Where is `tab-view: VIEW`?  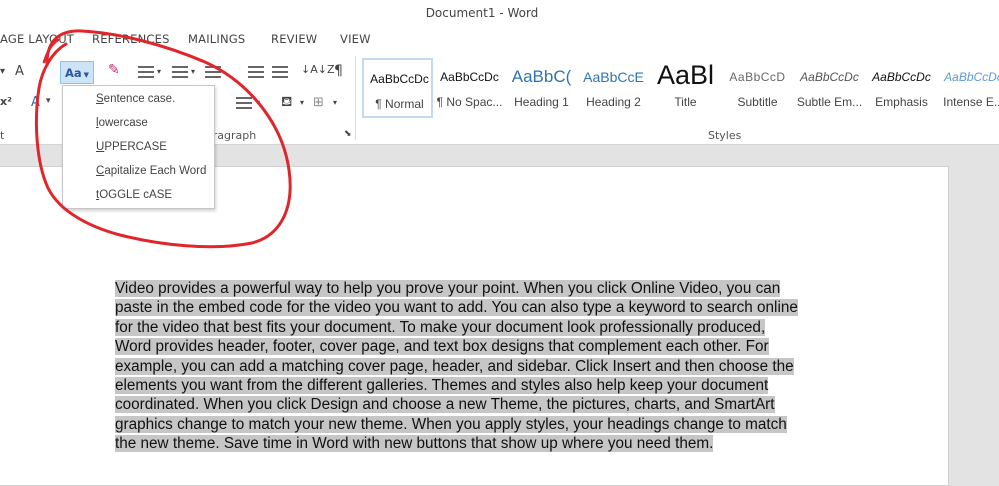
tab-view: VIEW is located at coordinates (355, 39).